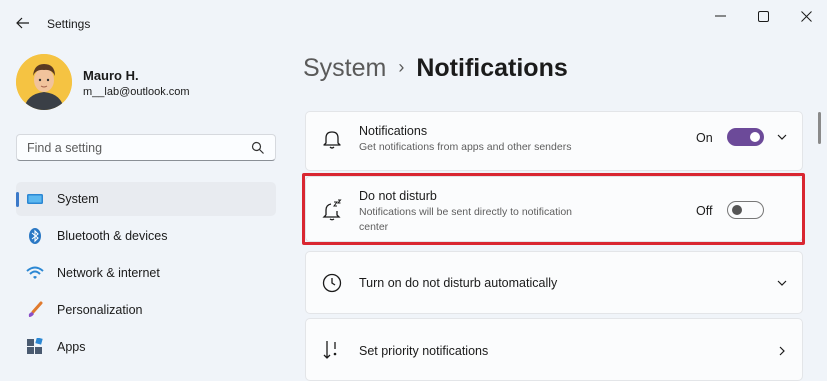  Describe the element at coordinates (111, 75) in the screenshot. I see `user-name: Mauro H.` at that location.